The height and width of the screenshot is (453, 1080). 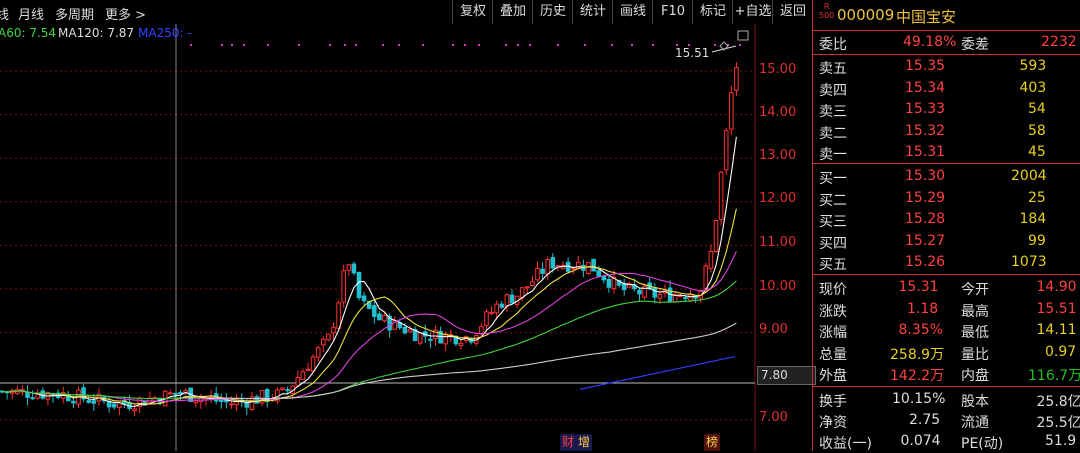 I want to click on order-level-row: 卖二15.3258, so click(x=946, y=131).